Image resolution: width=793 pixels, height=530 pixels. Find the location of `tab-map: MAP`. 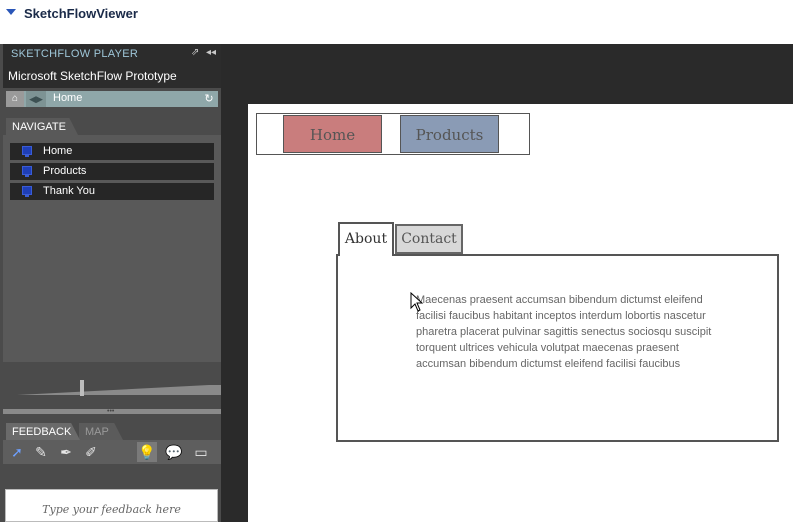

tab-map: MAP is located at coordinates (101, 431).